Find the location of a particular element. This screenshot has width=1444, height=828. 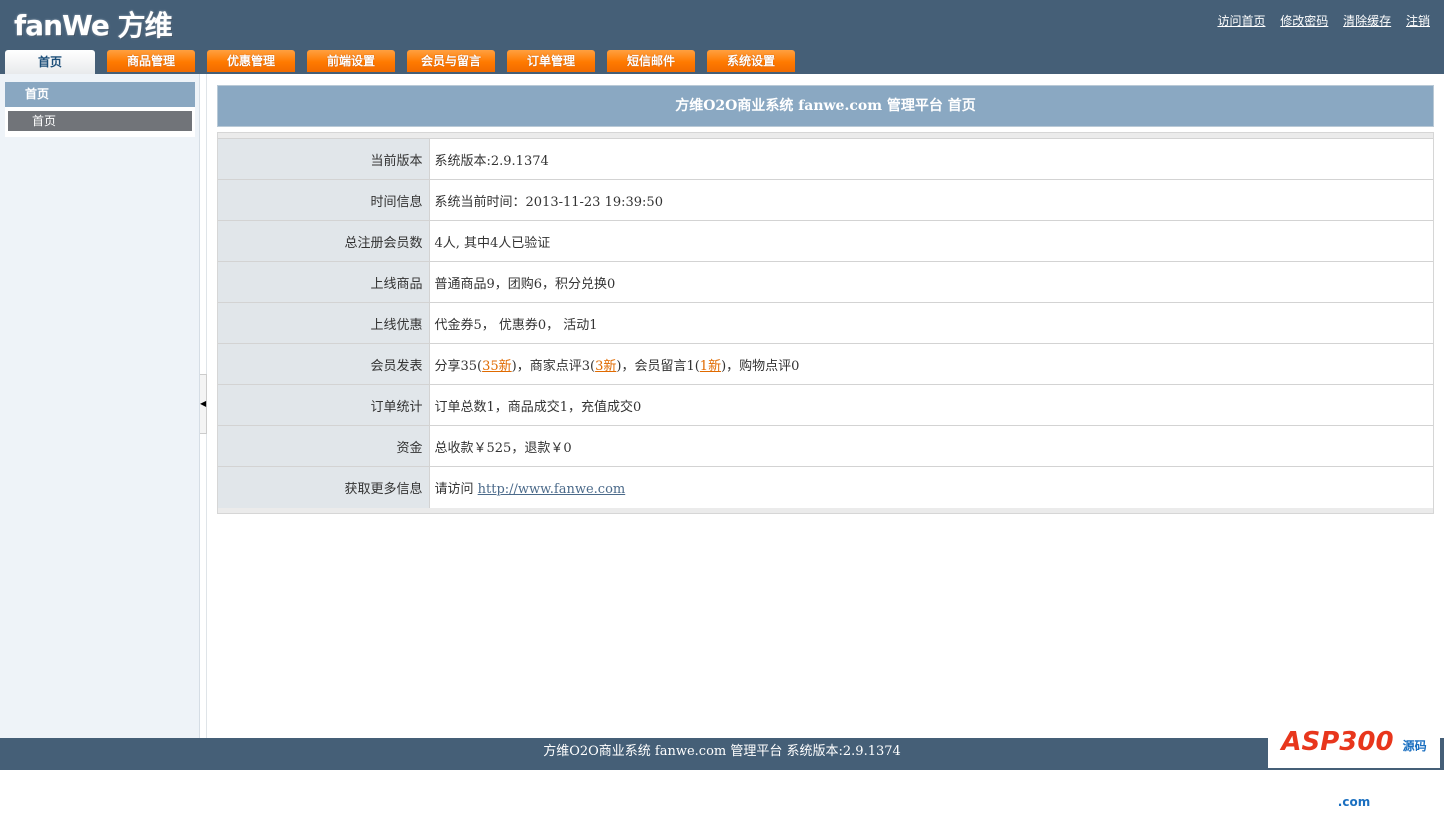

new-messages-link: 1新 is located at coordinates (710, 366).